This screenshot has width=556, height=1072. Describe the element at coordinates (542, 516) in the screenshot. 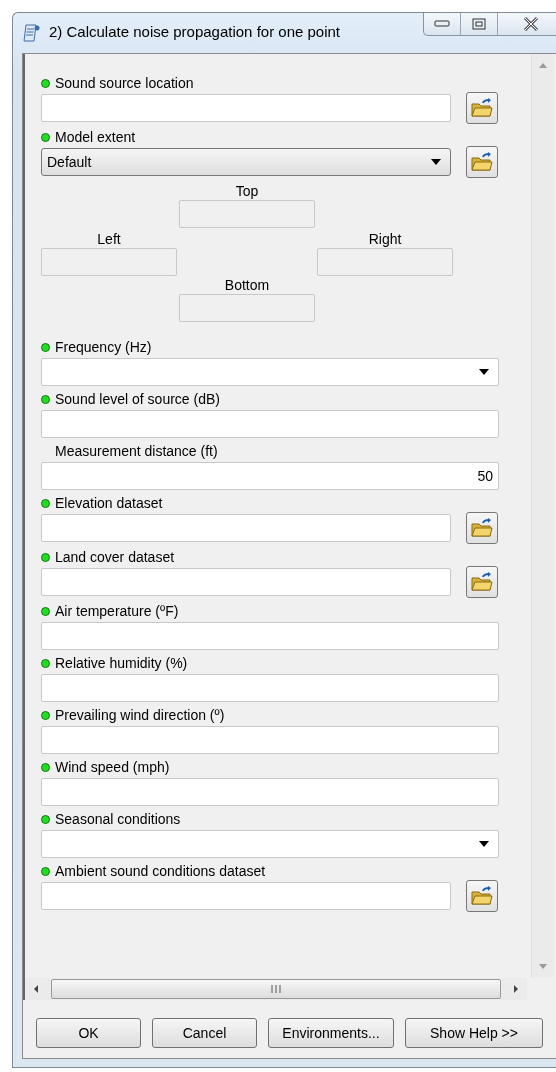

I see `vertical-scrollbar` at that location.